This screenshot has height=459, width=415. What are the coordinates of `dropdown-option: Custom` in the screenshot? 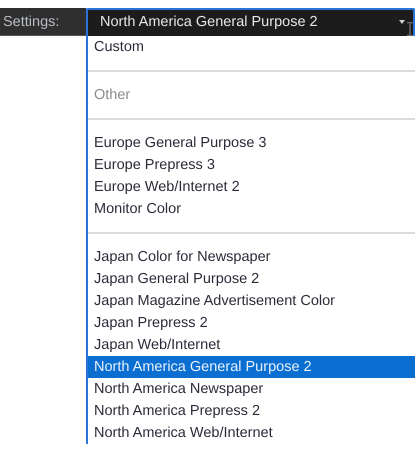 It's located at (251, 47).